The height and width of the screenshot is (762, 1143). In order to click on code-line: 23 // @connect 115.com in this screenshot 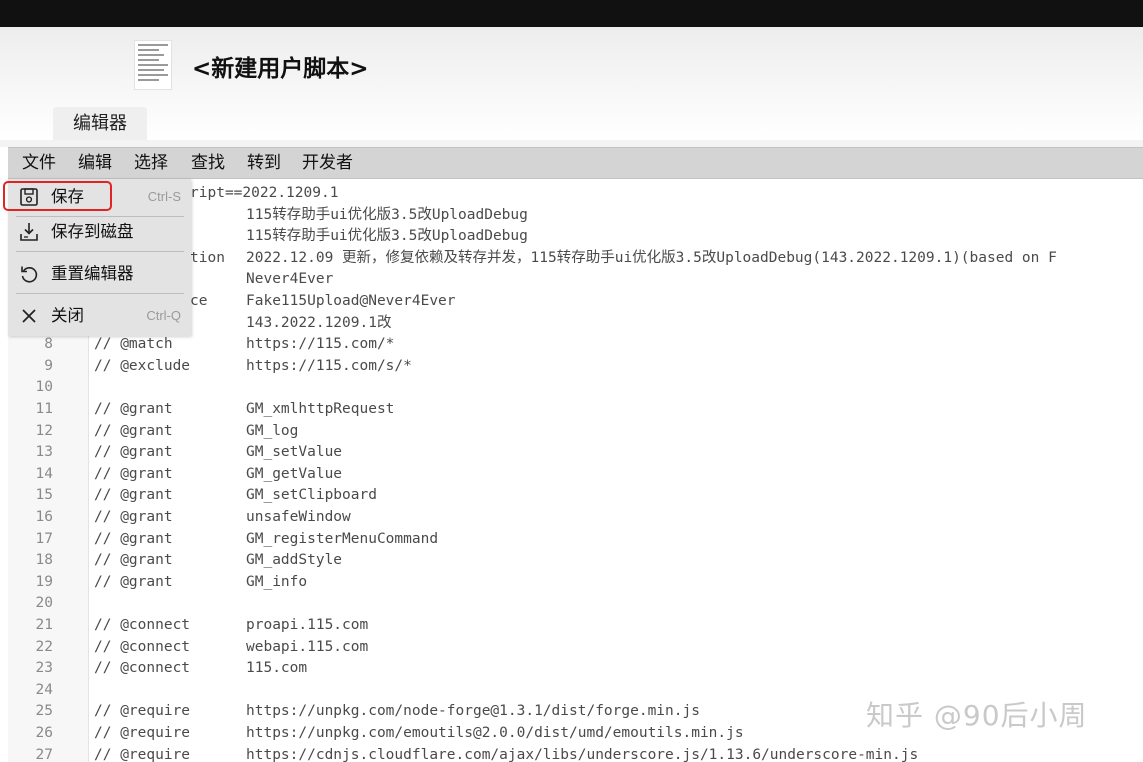, I will do `click(575, 668)`.